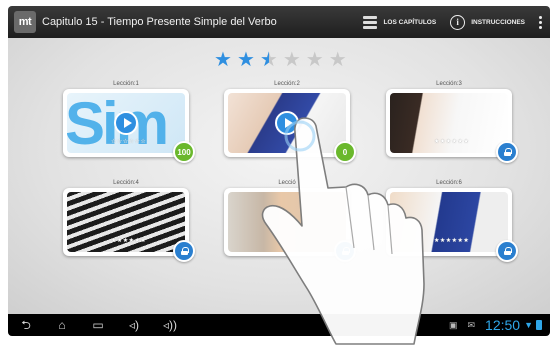  I want to click on instructions-button: i INSTRUCCIONES, so click(487, 22).